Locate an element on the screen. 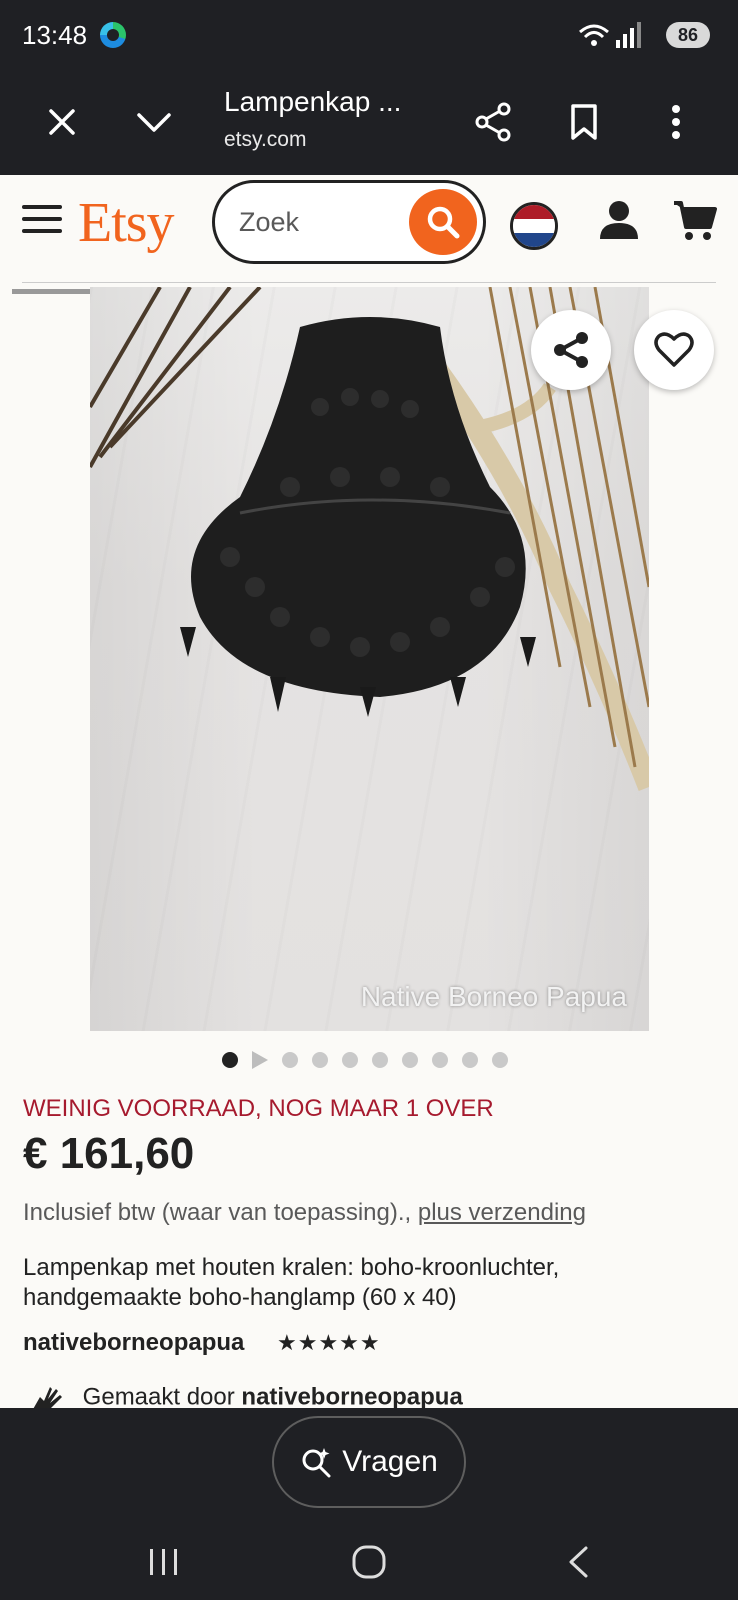 The image size is (738, 1600). share-button is located at coordinates (571, 350).